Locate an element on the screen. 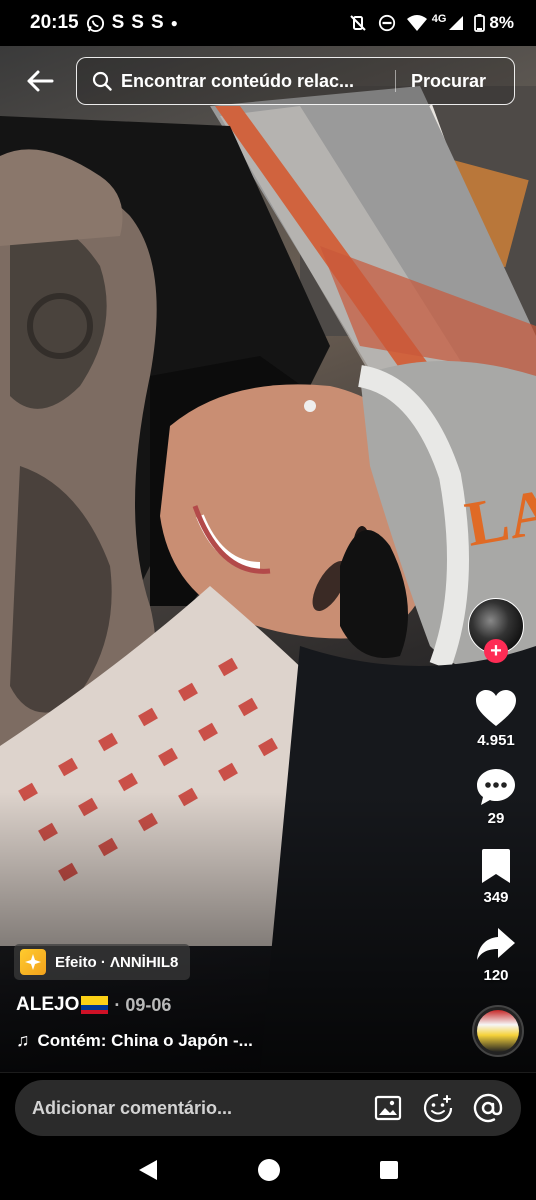 The image size is (536, 1200). do-not-disturb-icon is located at coordinates (387, 23).